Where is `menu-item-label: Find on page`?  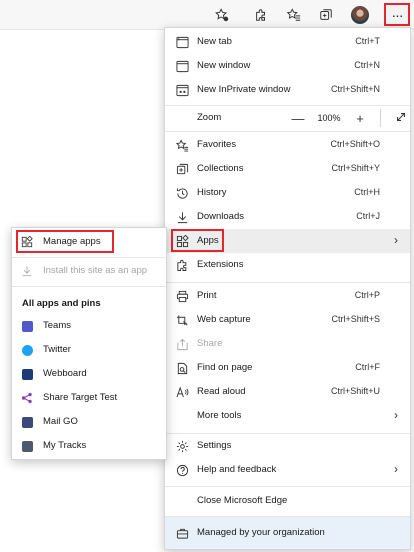 menu-item-label: Find on page is located at coordinates (225, 367).